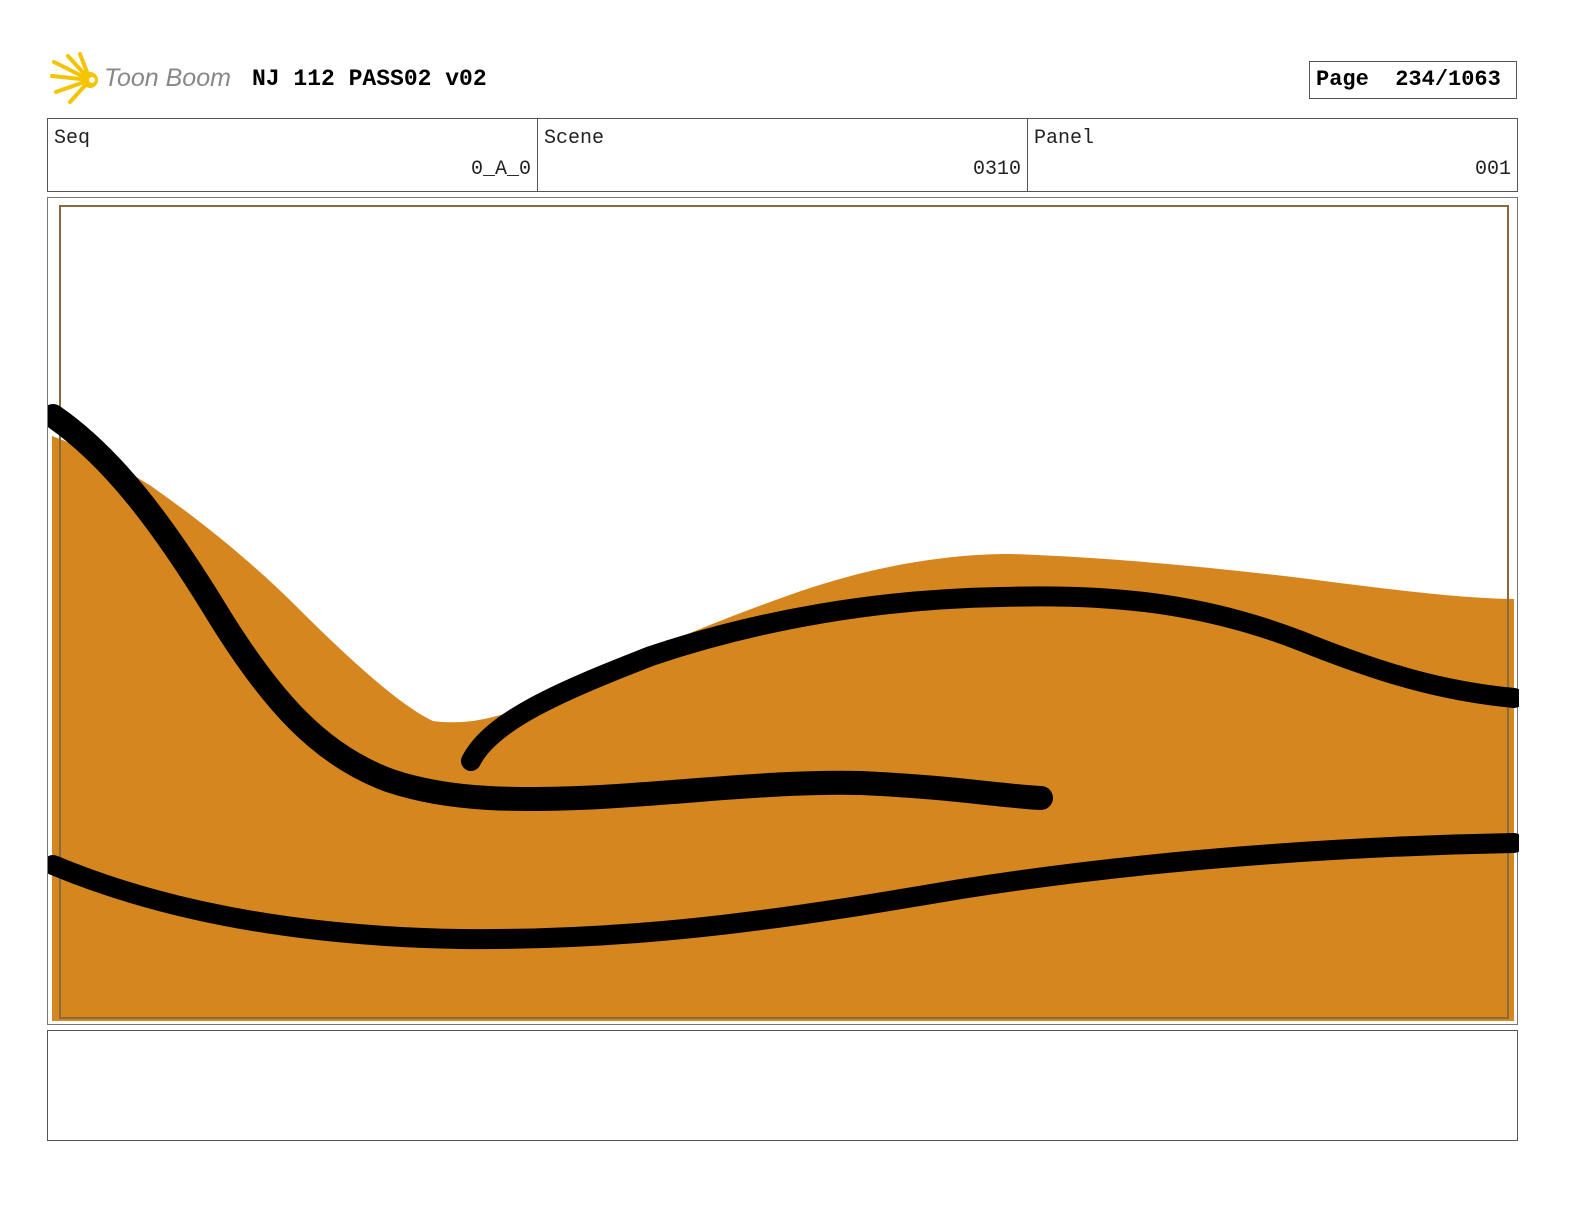  I want to click on seq-label: Seq, so click(72, 138).